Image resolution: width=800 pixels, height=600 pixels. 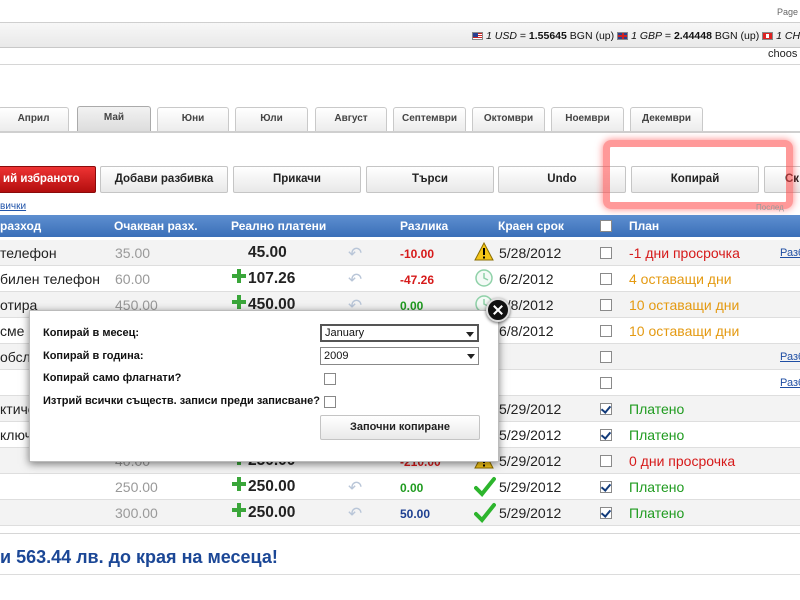 What do you see at coordinates (644, 226) in the screenshot?
I see `header-plan: План` at bounding box center [644, 226].